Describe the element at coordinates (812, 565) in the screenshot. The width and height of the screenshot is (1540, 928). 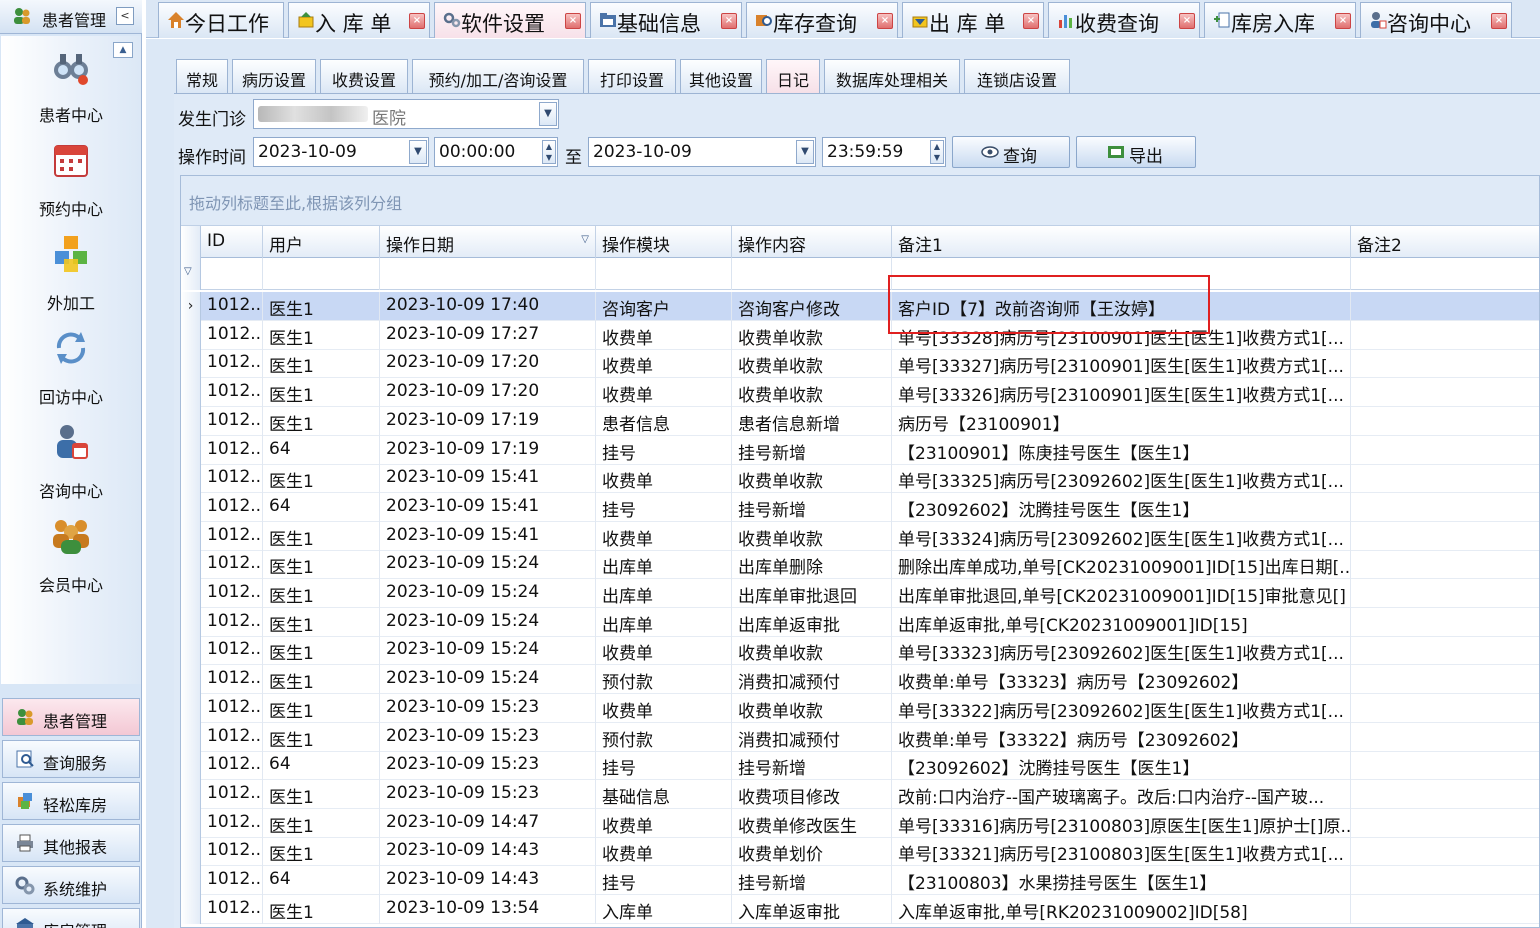
I see `cell-content: 出库单删除` at that location.